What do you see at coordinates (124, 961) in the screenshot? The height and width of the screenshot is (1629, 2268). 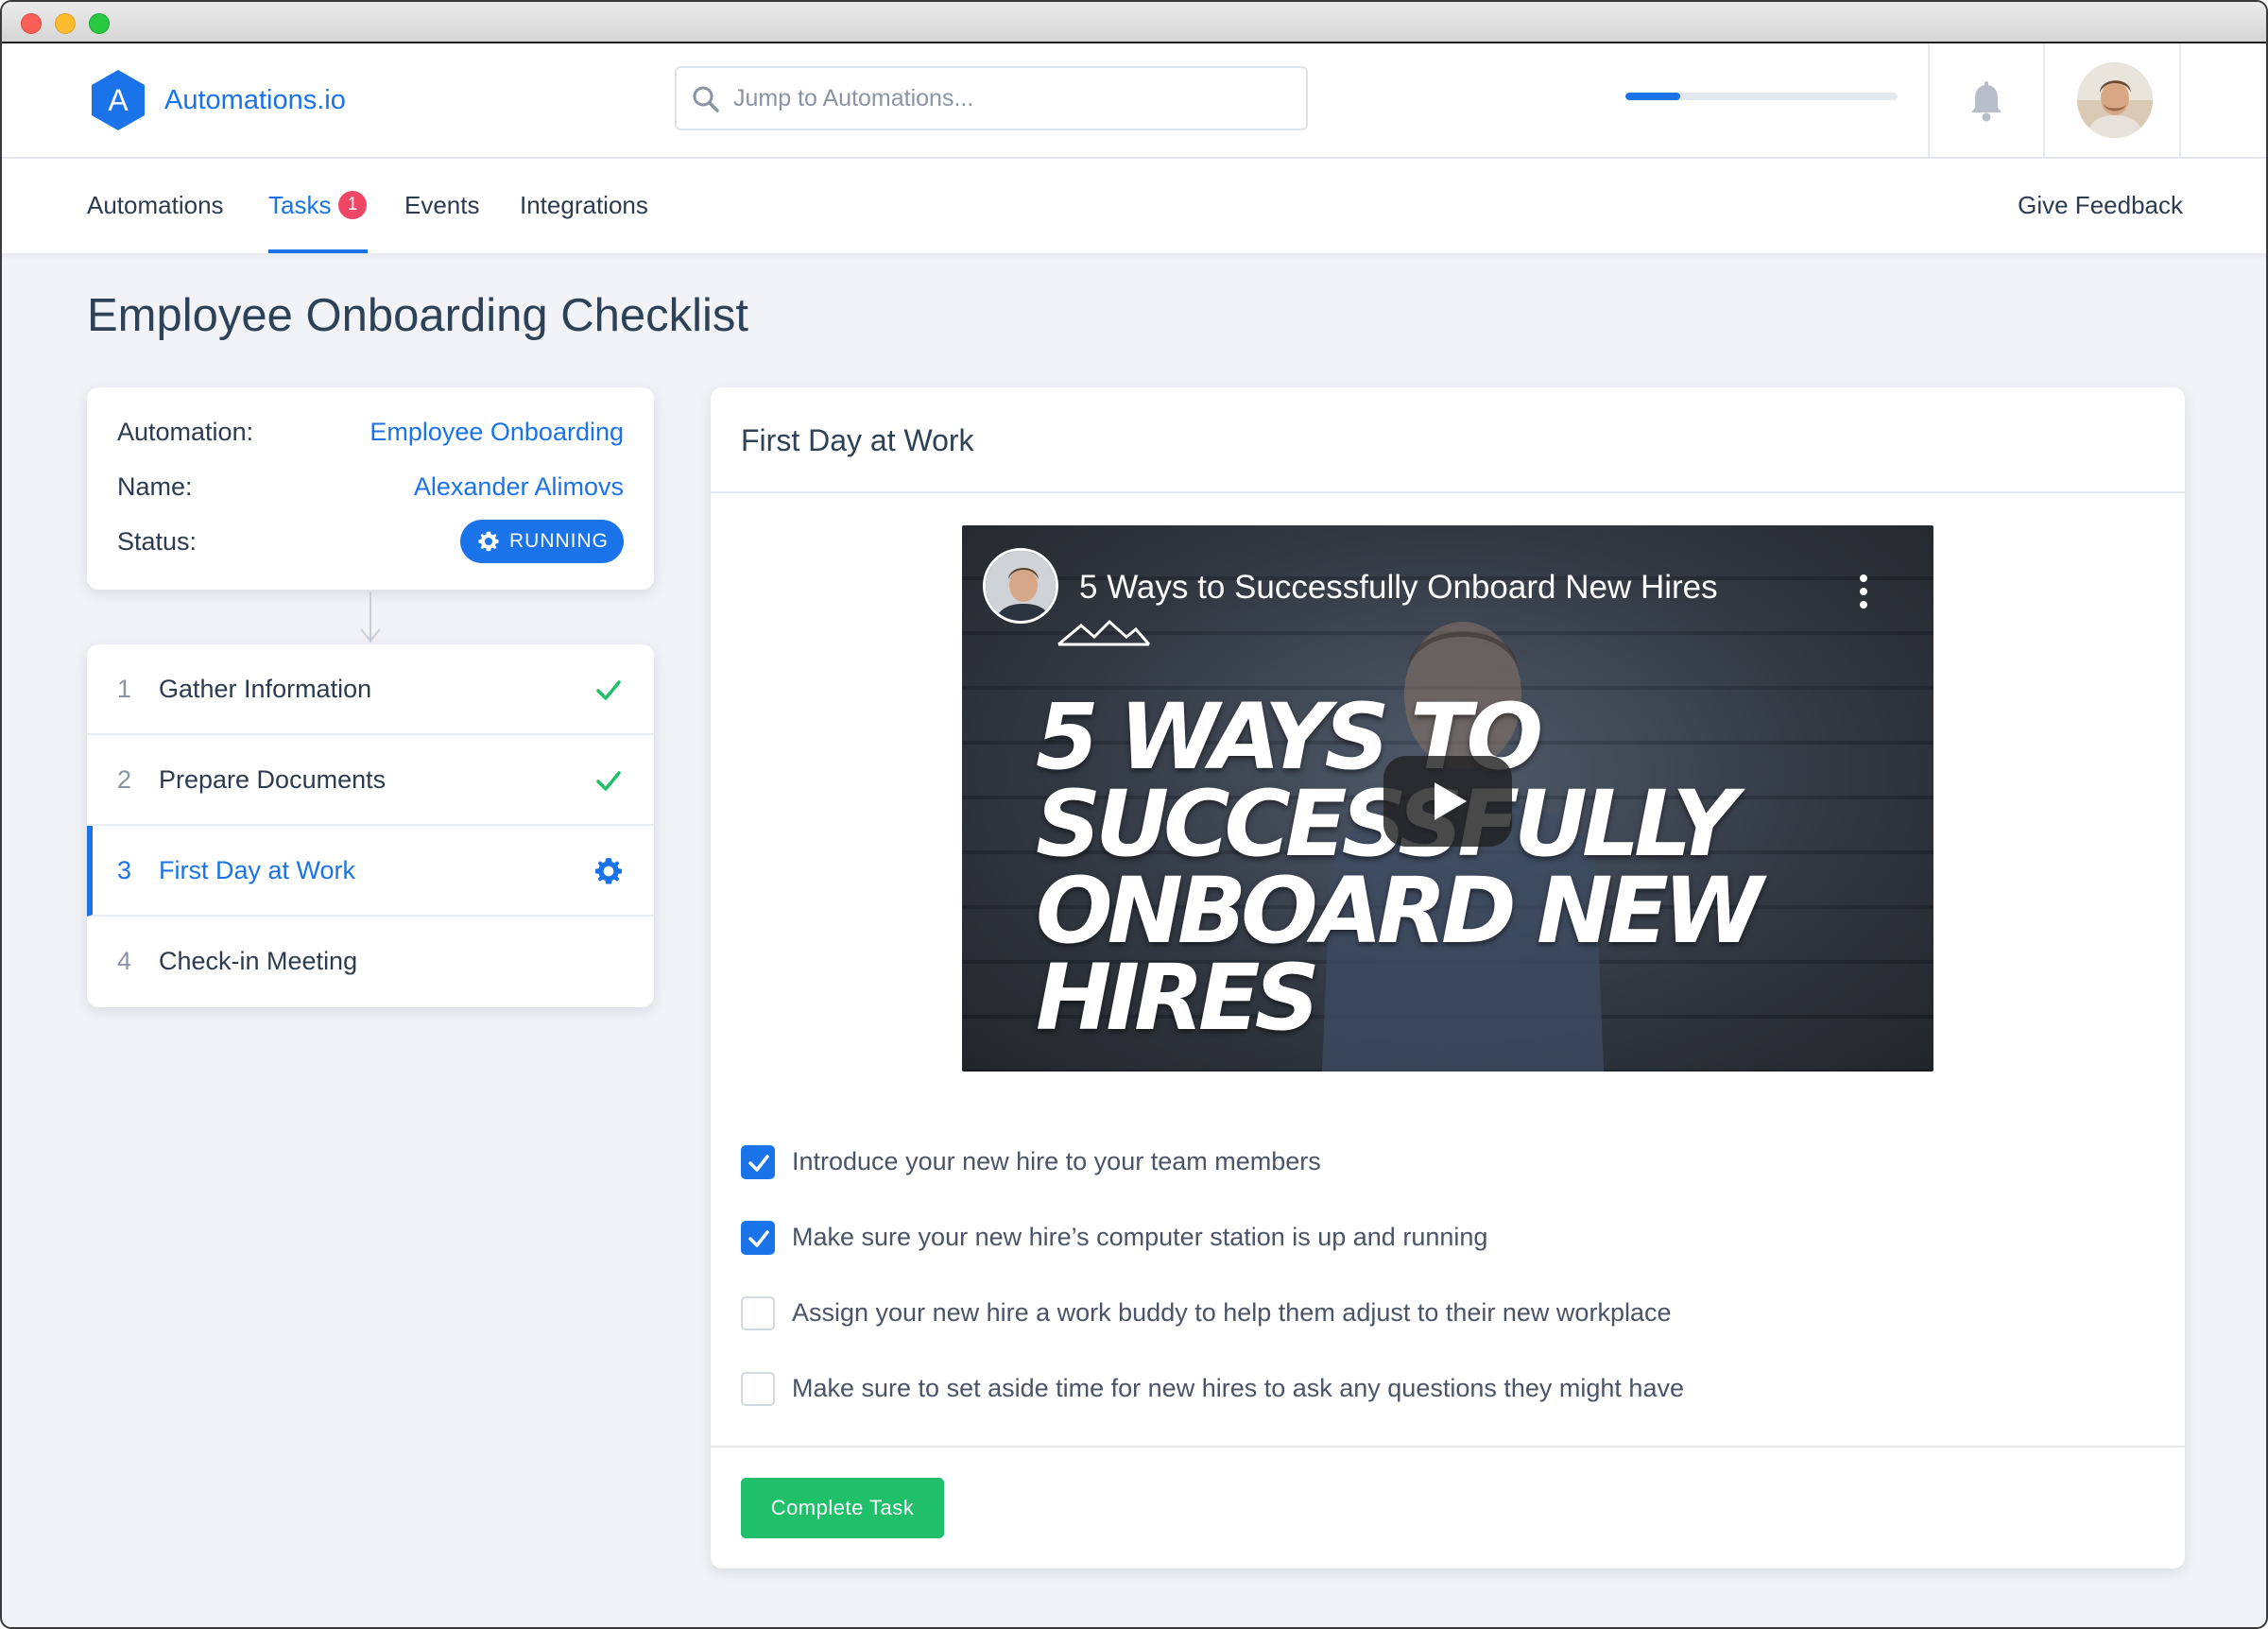 I see `step-number: 4` at bounding box center [124, 961].